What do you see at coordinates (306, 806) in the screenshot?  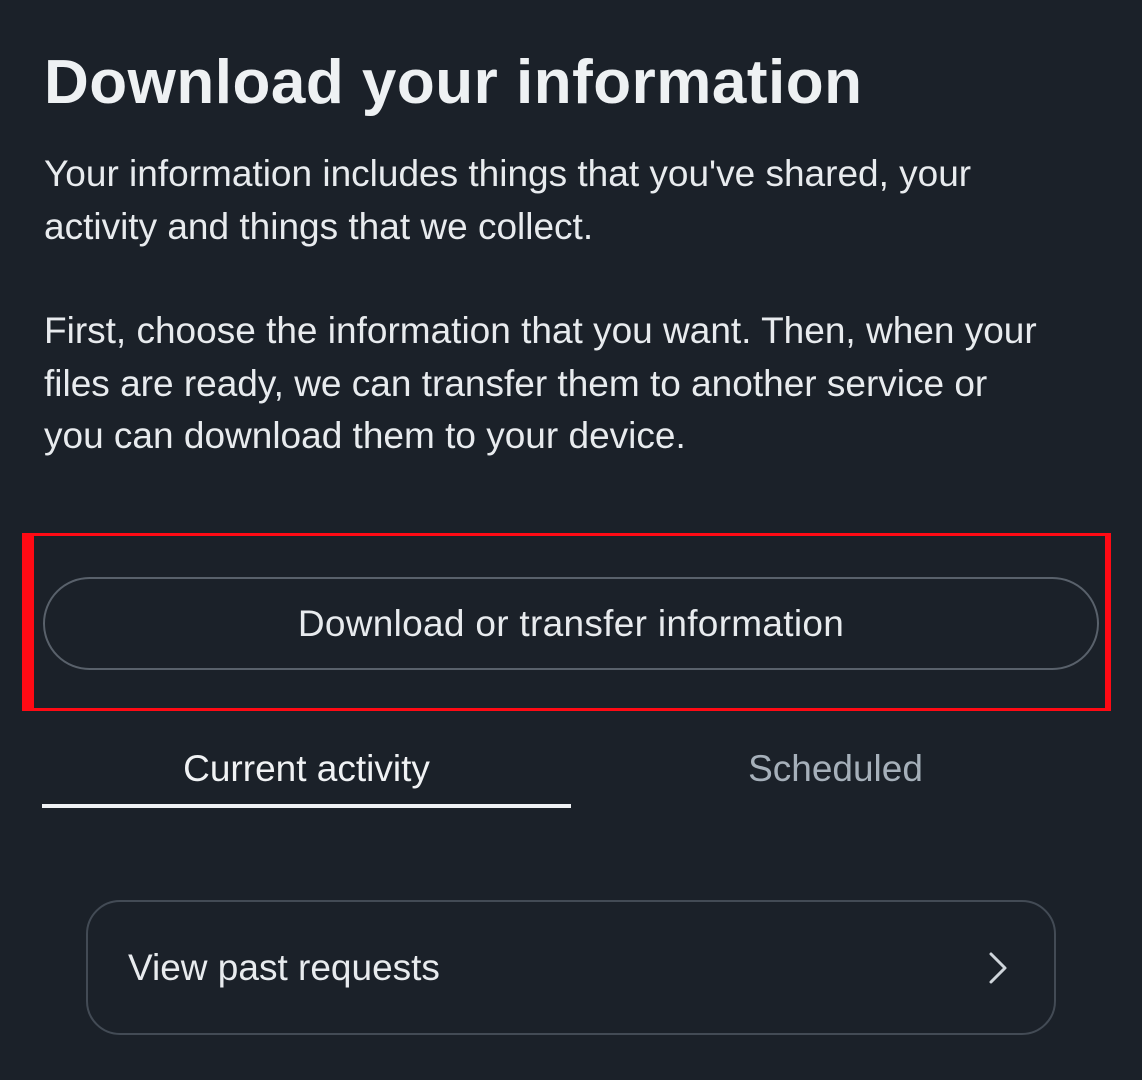 I see `selected-tab-indicator` at bounding box center [306, 806].